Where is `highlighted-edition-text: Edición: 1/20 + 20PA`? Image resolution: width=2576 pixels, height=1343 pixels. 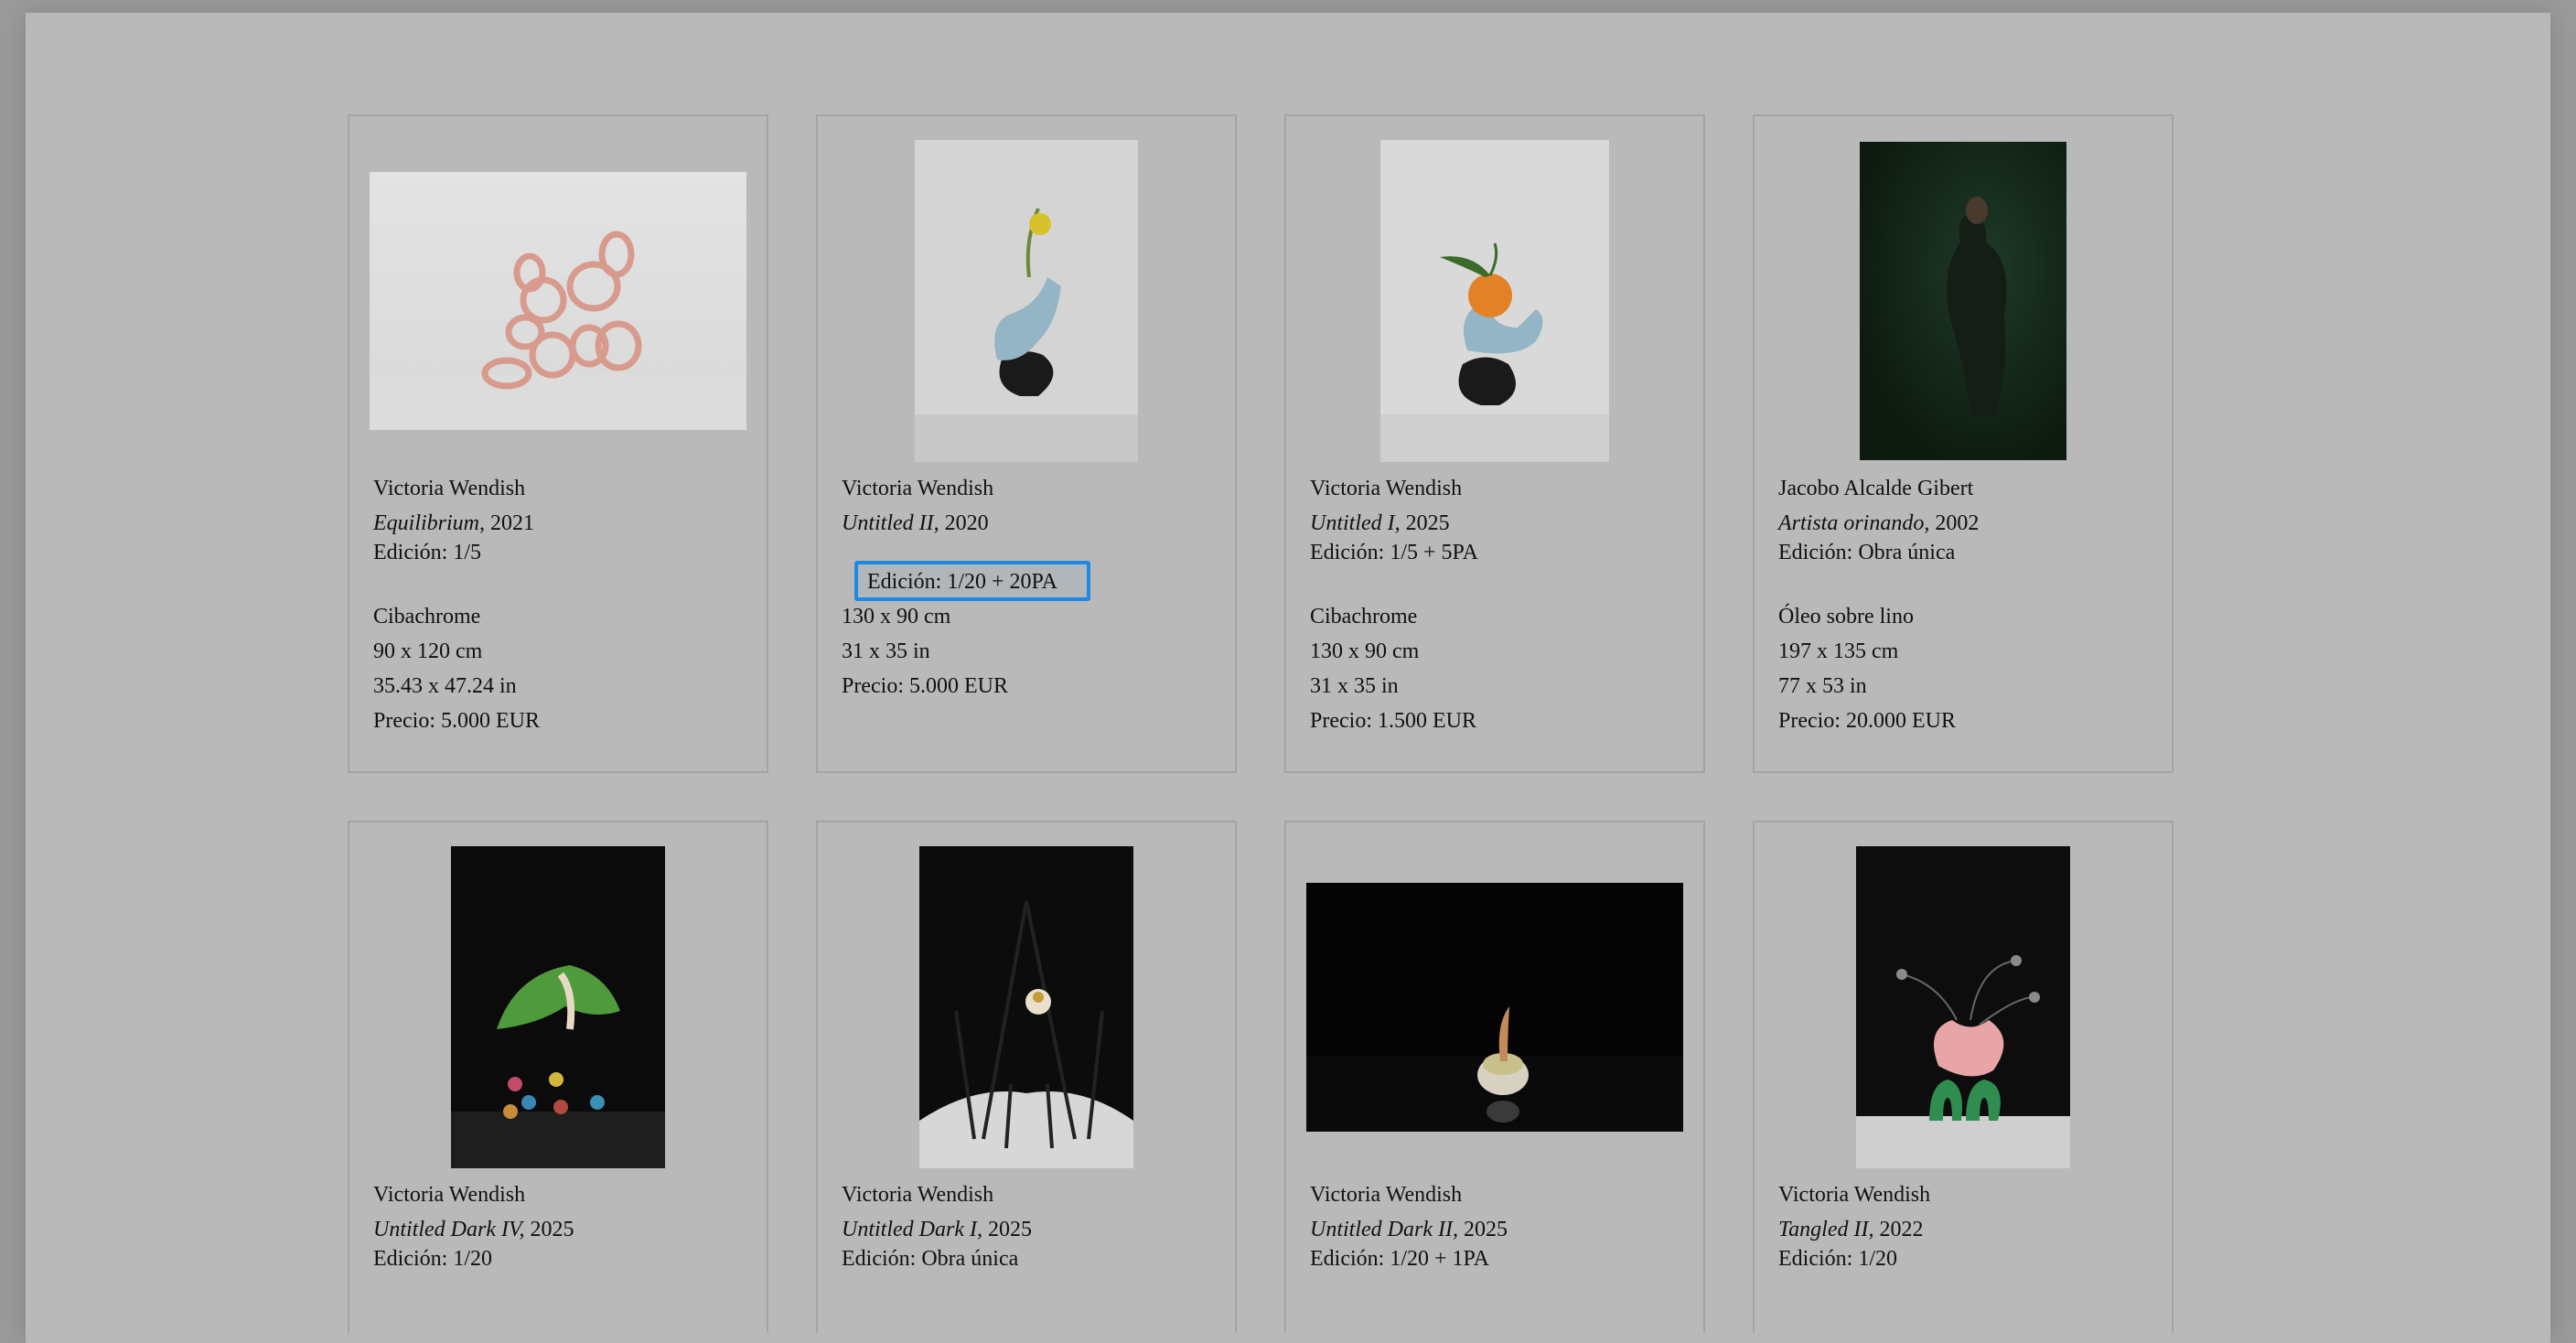
highlighted-edition-text: Edición: 1/20 + 20PA is located at coordinates (962, 582).